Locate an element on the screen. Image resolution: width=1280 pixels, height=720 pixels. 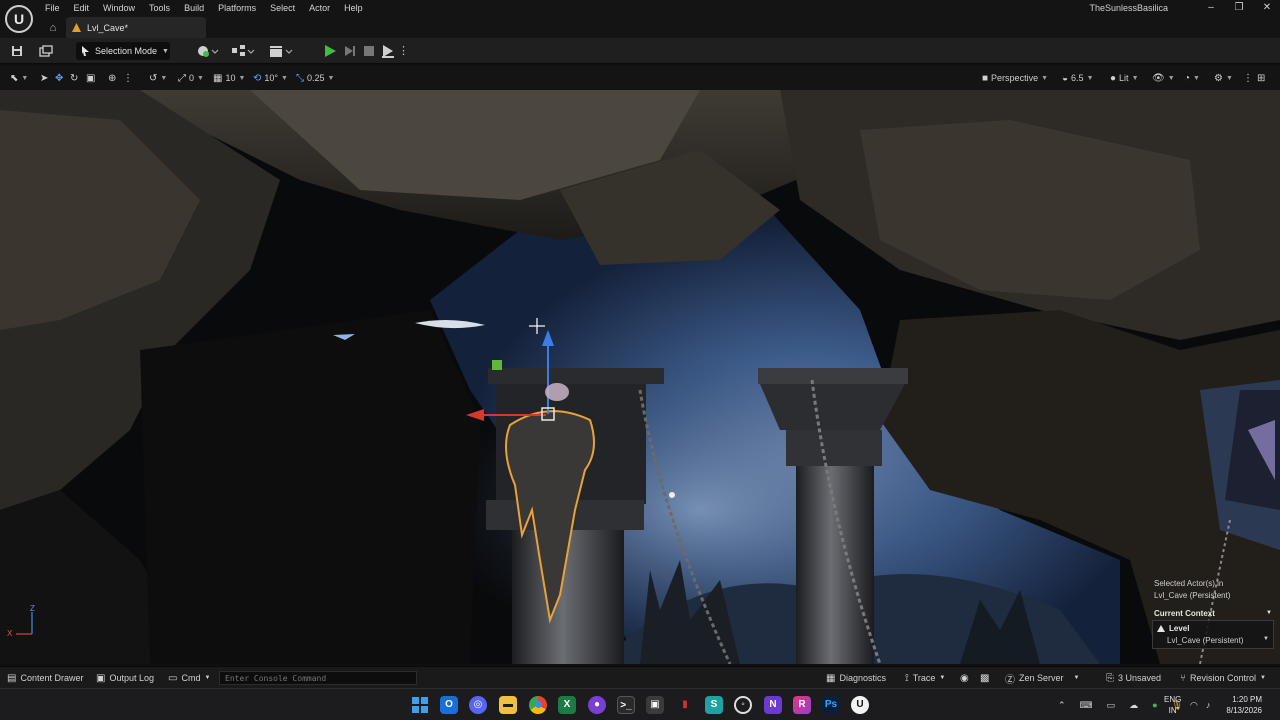
menu-actor: Actor is located at coordinates (319, 8).